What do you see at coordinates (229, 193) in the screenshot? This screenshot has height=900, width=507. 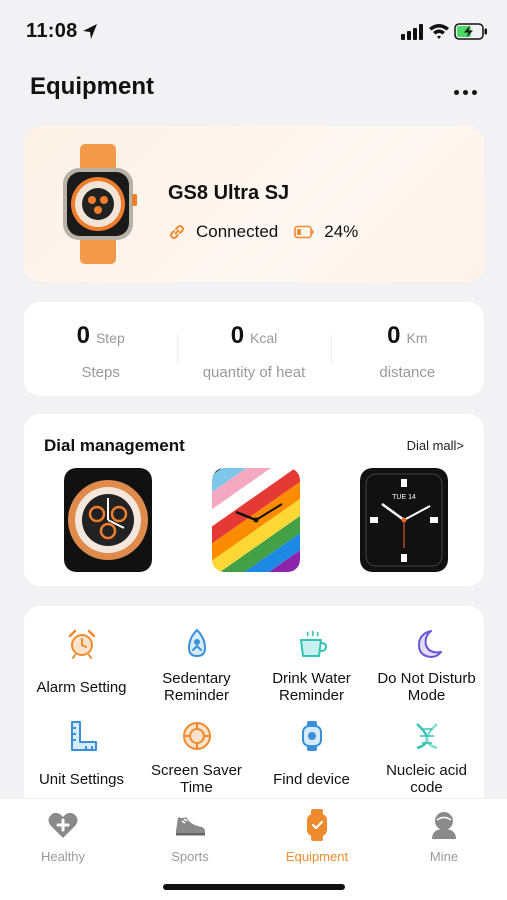 I see `device-name: GS8 Ultra SJ` at bounding box center [229, 193].